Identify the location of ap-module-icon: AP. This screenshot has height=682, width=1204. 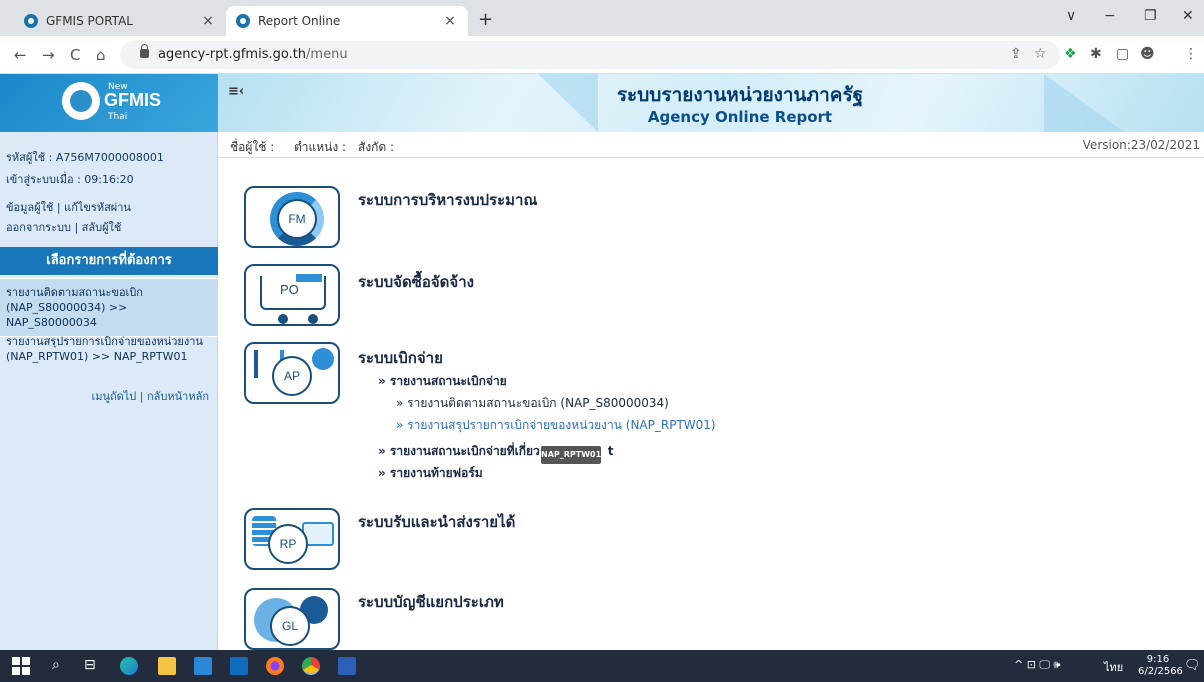
(292, 373).